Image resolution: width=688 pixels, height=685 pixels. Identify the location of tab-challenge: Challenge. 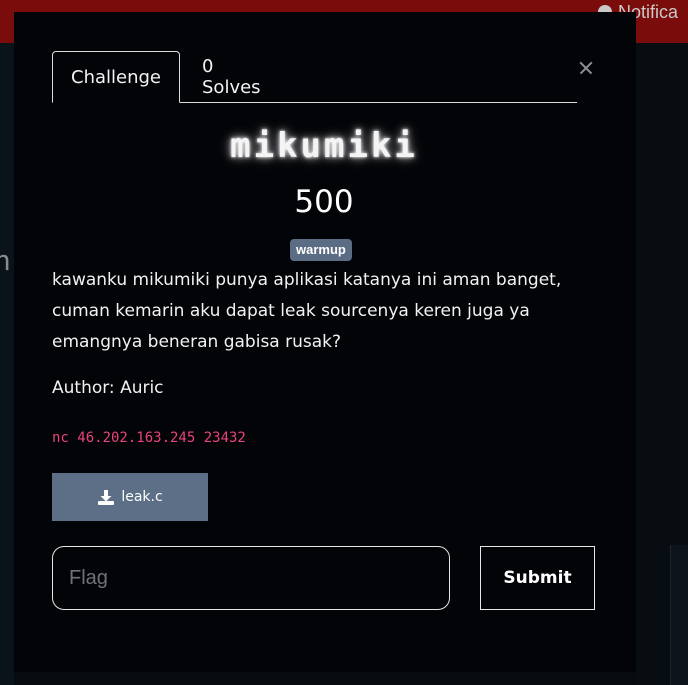
(116, 77).